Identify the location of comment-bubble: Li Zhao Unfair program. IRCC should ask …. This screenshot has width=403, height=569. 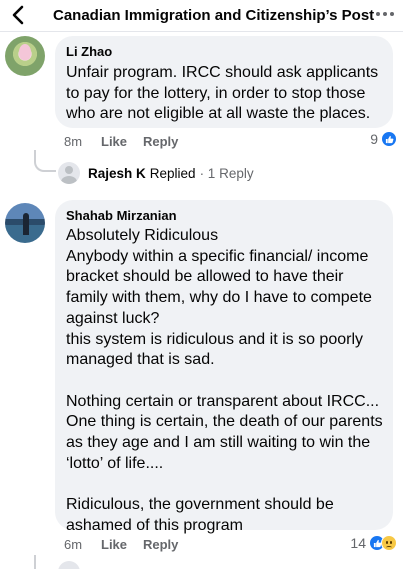
(224, 82).